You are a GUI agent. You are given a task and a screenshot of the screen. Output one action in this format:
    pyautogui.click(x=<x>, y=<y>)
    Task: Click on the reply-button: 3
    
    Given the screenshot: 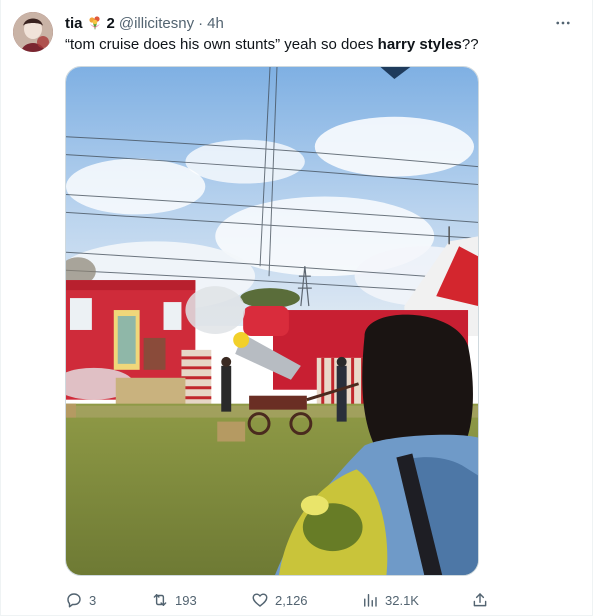 What is the action you would take?
    pyautogui.click(x=80, y=600)
    